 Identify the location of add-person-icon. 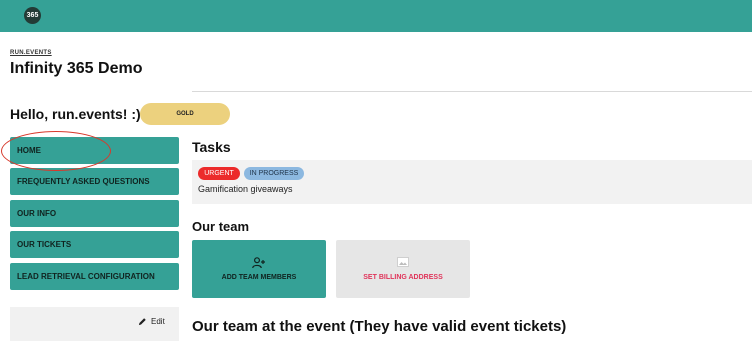
(258, 263).